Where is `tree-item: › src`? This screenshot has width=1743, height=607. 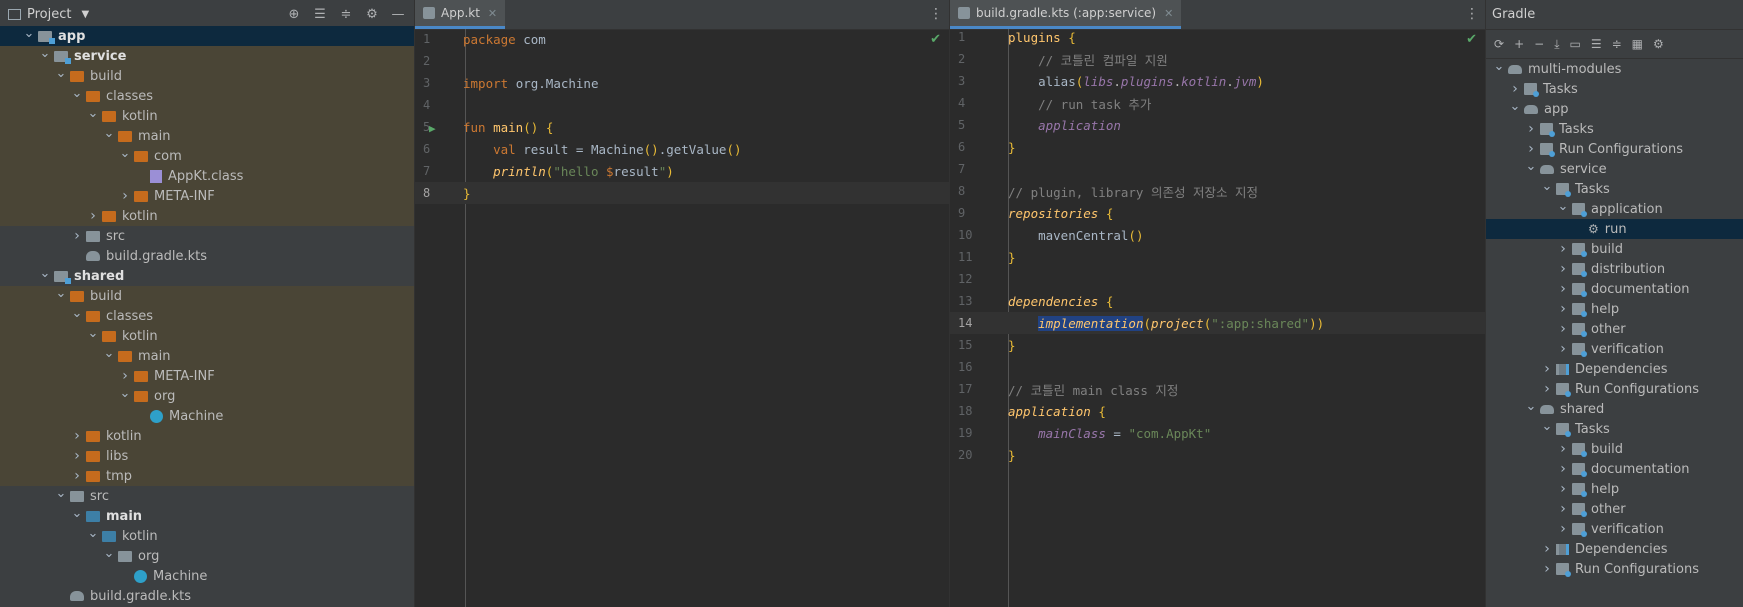 tree-item: › src is located at coordinates (207, 236).